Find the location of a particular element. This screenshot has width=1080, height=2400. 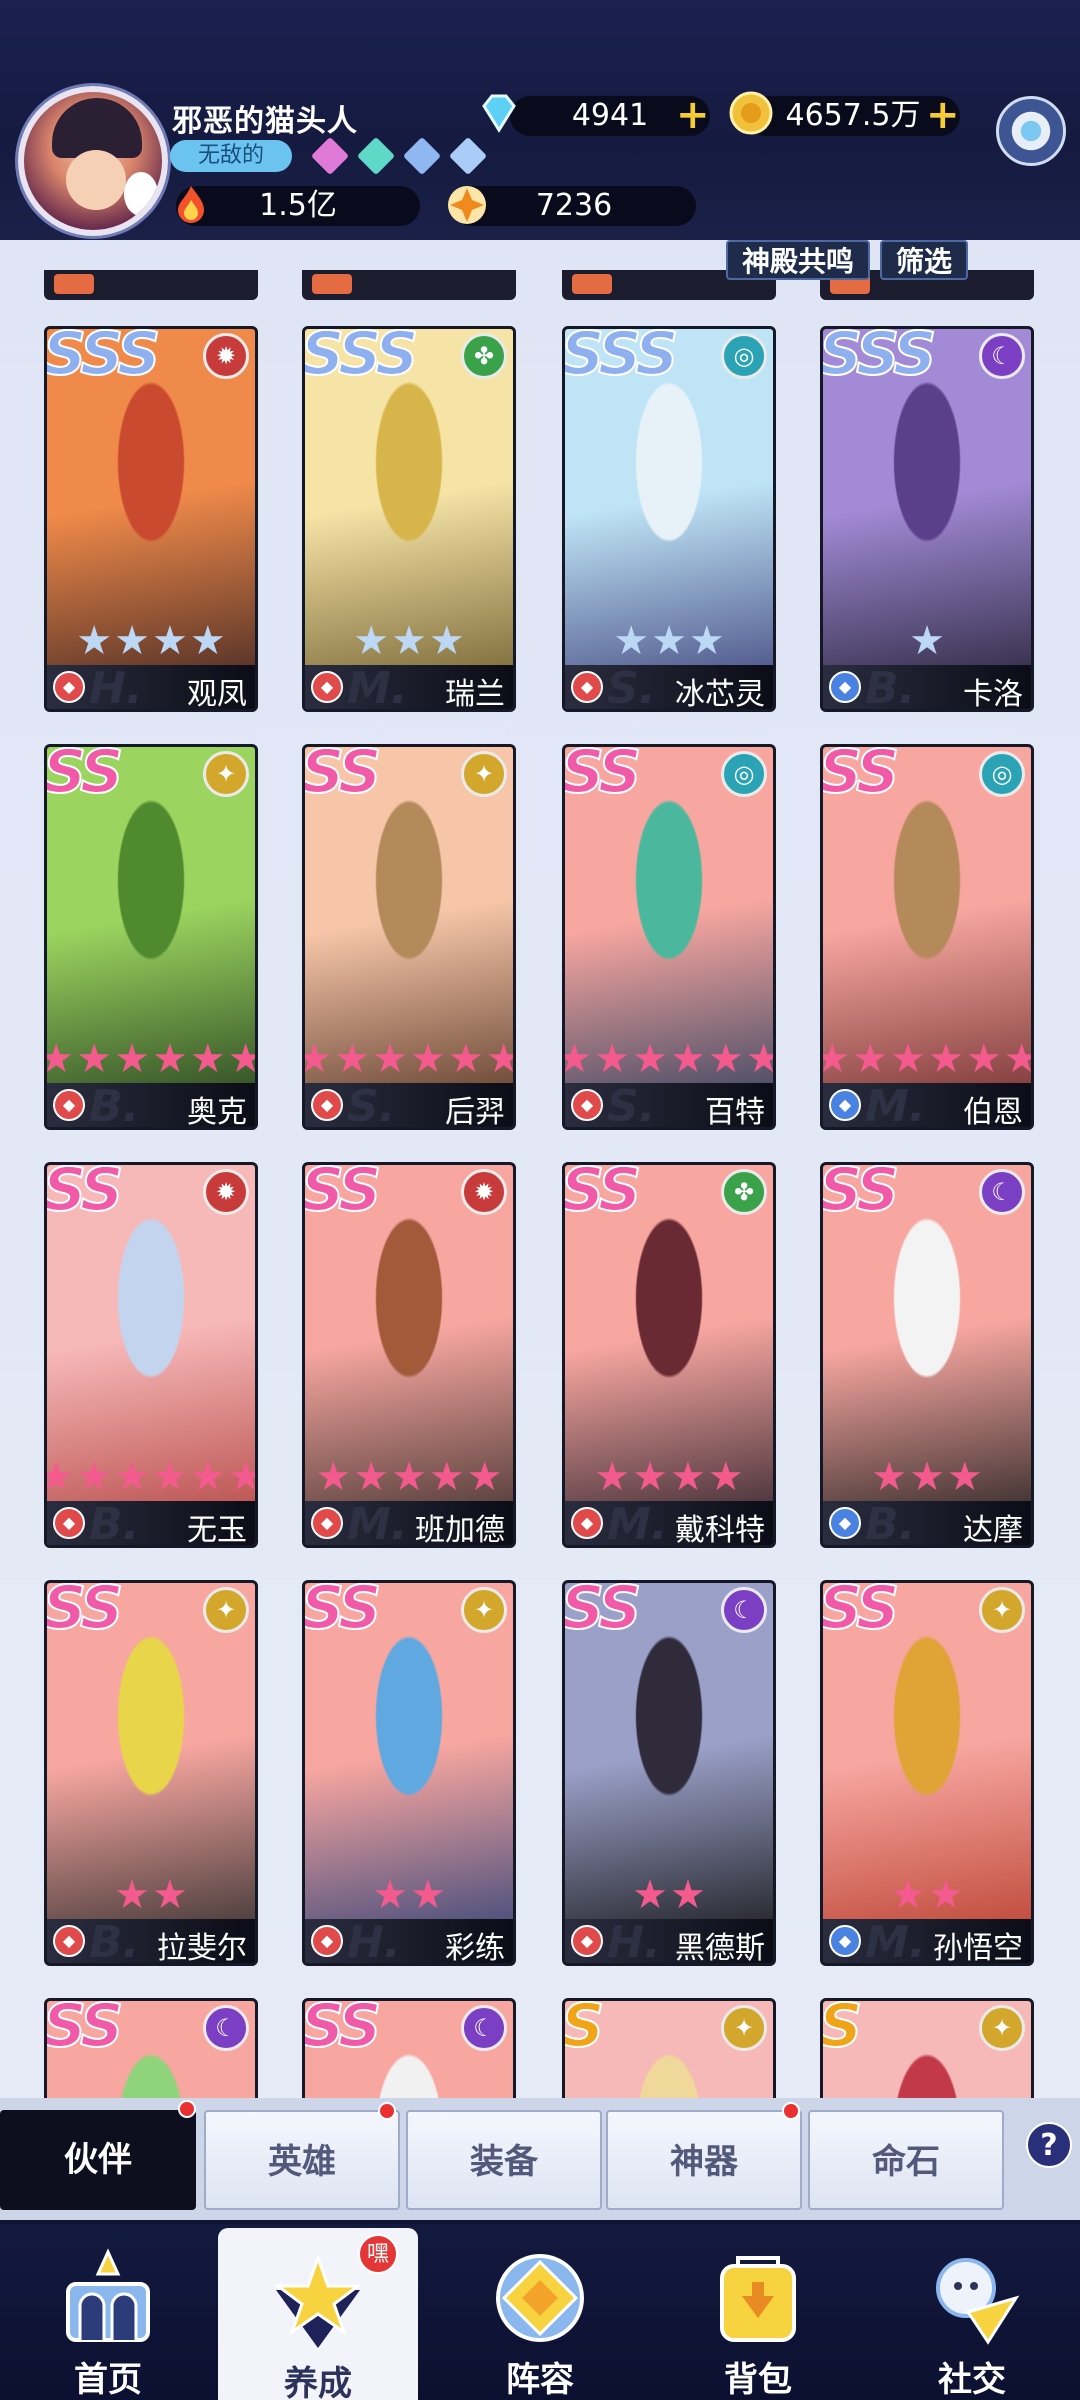

tab-label: 英雄 is located at coordinates (302, 2162).